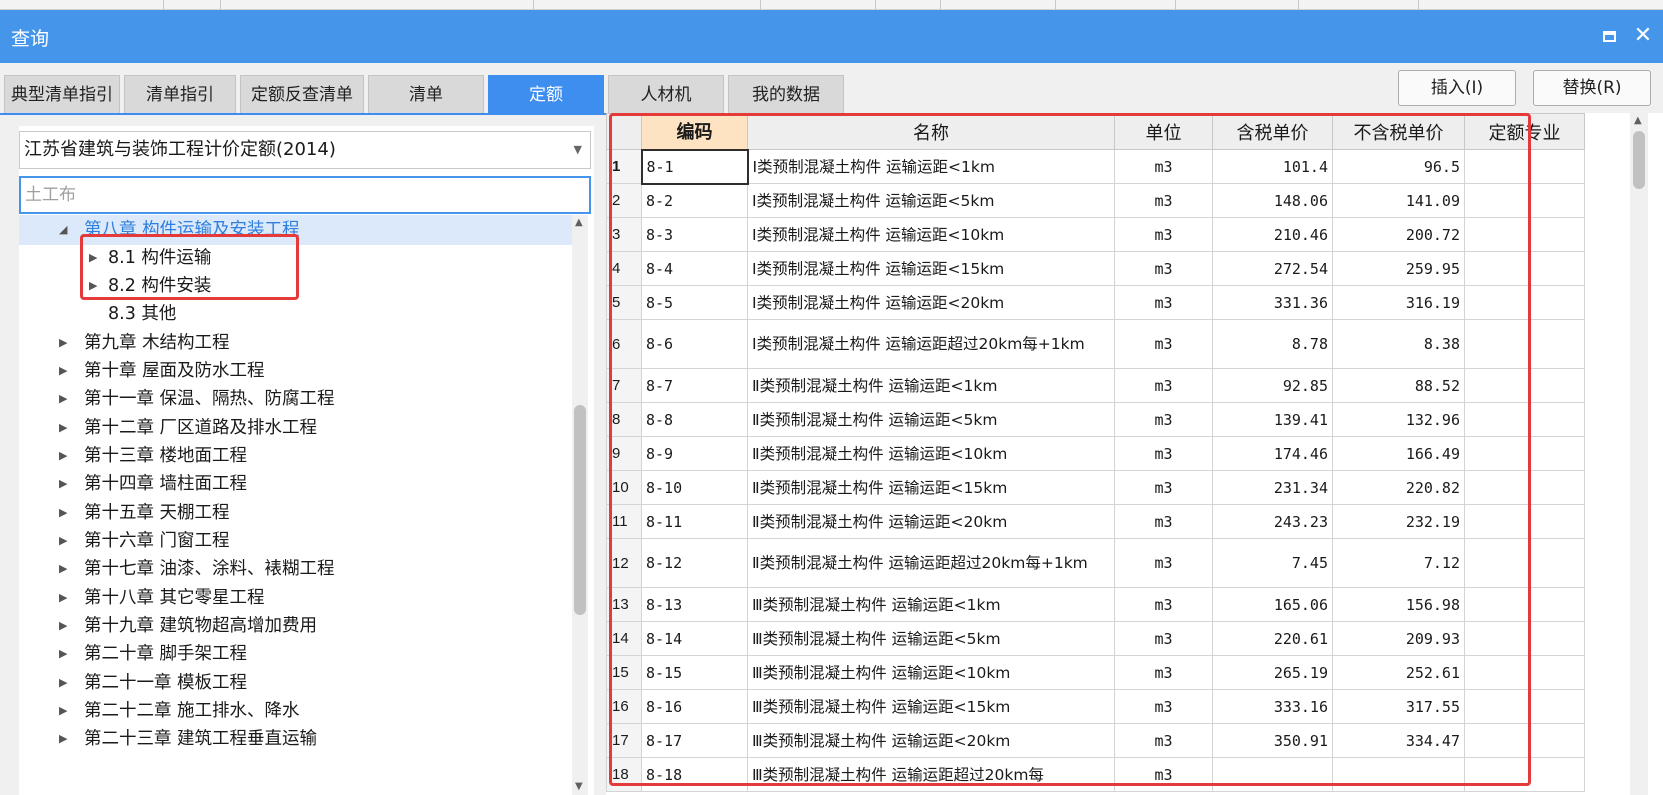  Describe the element at coordinates (1272, 706) in the screenshot. I see `tax-price-cell: 333.16` at that location.